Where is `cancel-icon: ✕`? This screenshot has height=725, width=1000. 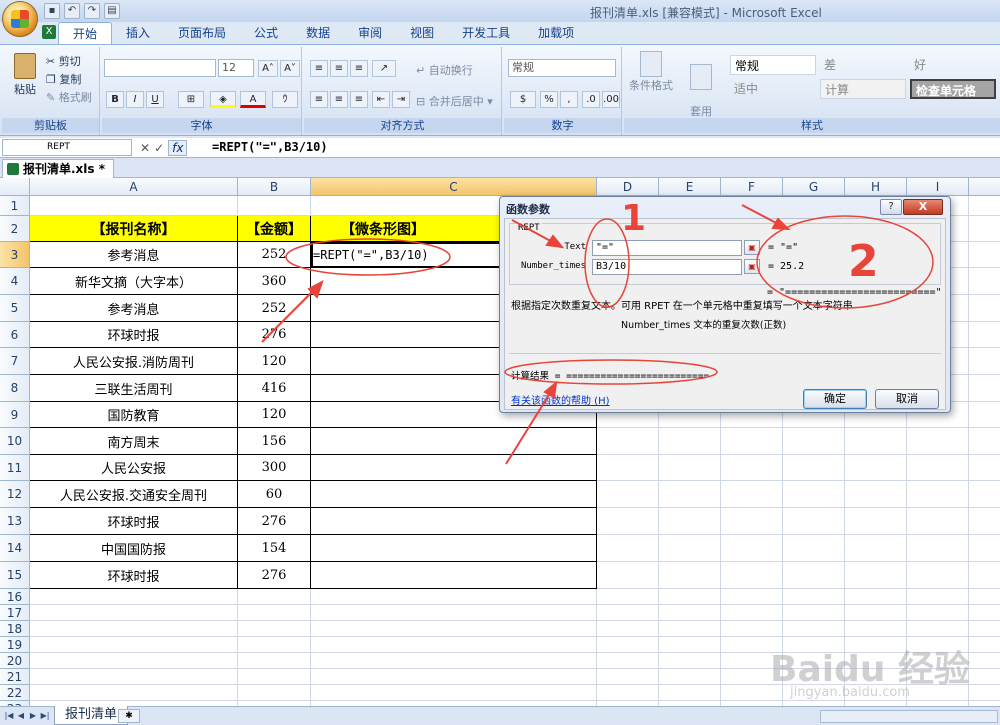
cancel-icon: ✕ is located at coordinates (145, 148).